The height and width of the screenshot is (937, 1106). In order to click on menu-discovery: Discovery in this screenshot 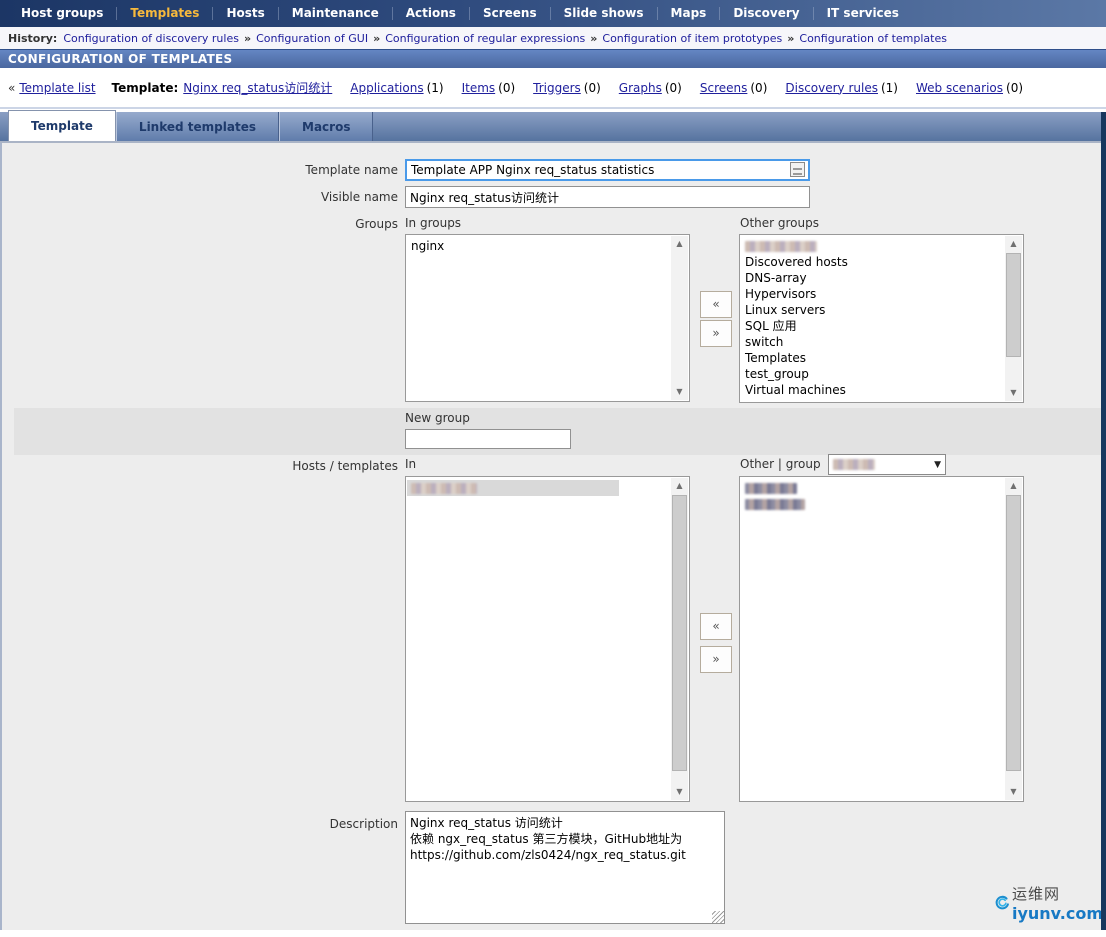, I will do `click(767, 13)`.